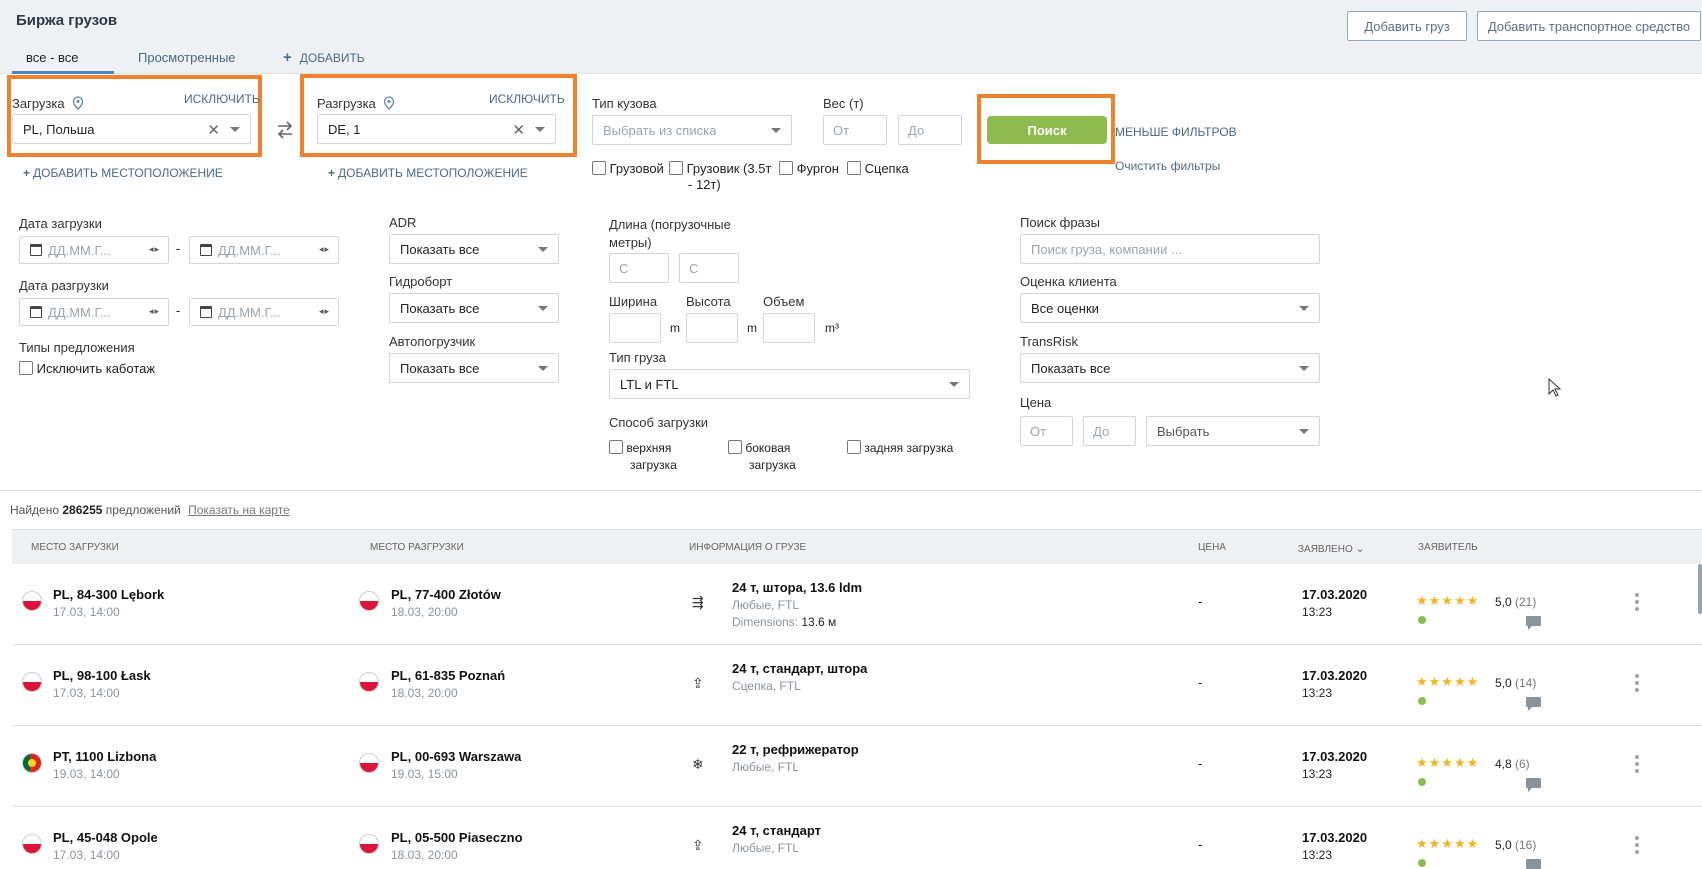 This screenshot has width=1702, height=869. What do you see at coordinates (712, 328) in the screenshot?
I see `height-input` at bounding box center [712, 328].